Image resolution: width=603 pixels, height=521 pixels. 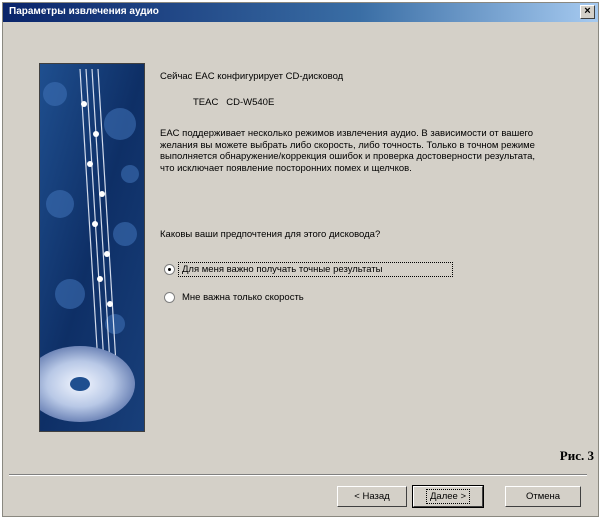 I want to click on cancel-button: Отмена, so click(x=543, y=496).